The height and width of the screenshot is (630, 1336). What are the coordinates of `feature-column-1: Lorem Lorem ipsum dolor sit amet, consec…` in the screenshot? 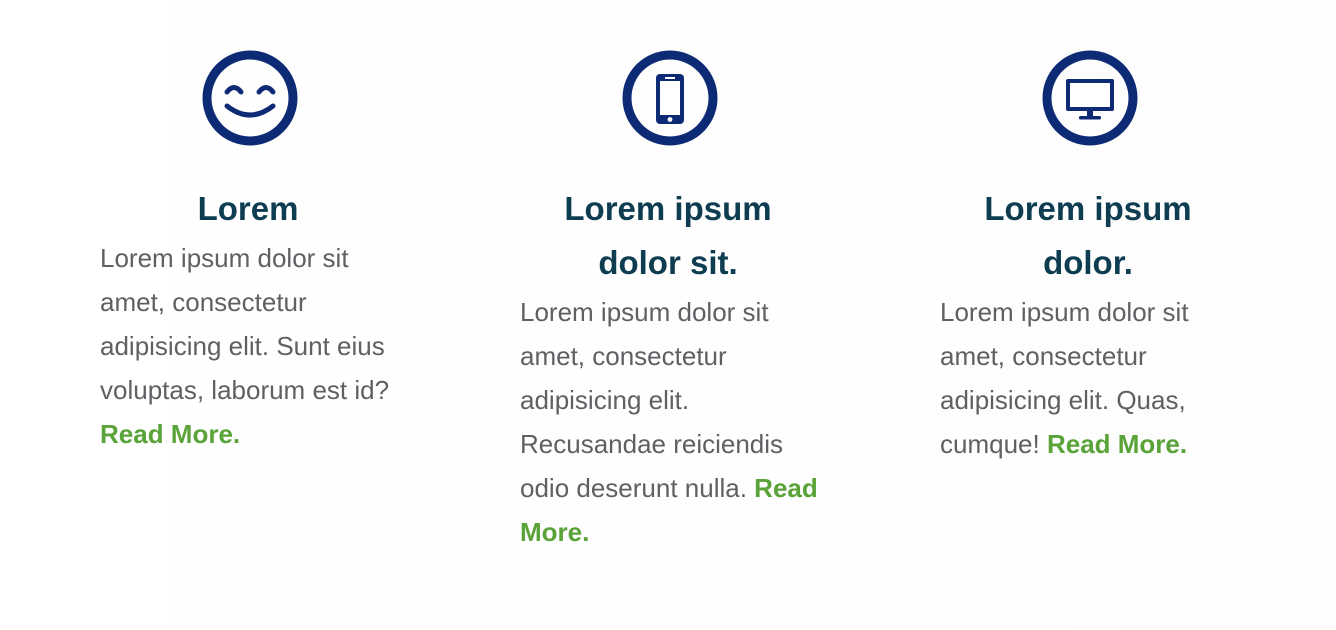 It's located at (250, 253).